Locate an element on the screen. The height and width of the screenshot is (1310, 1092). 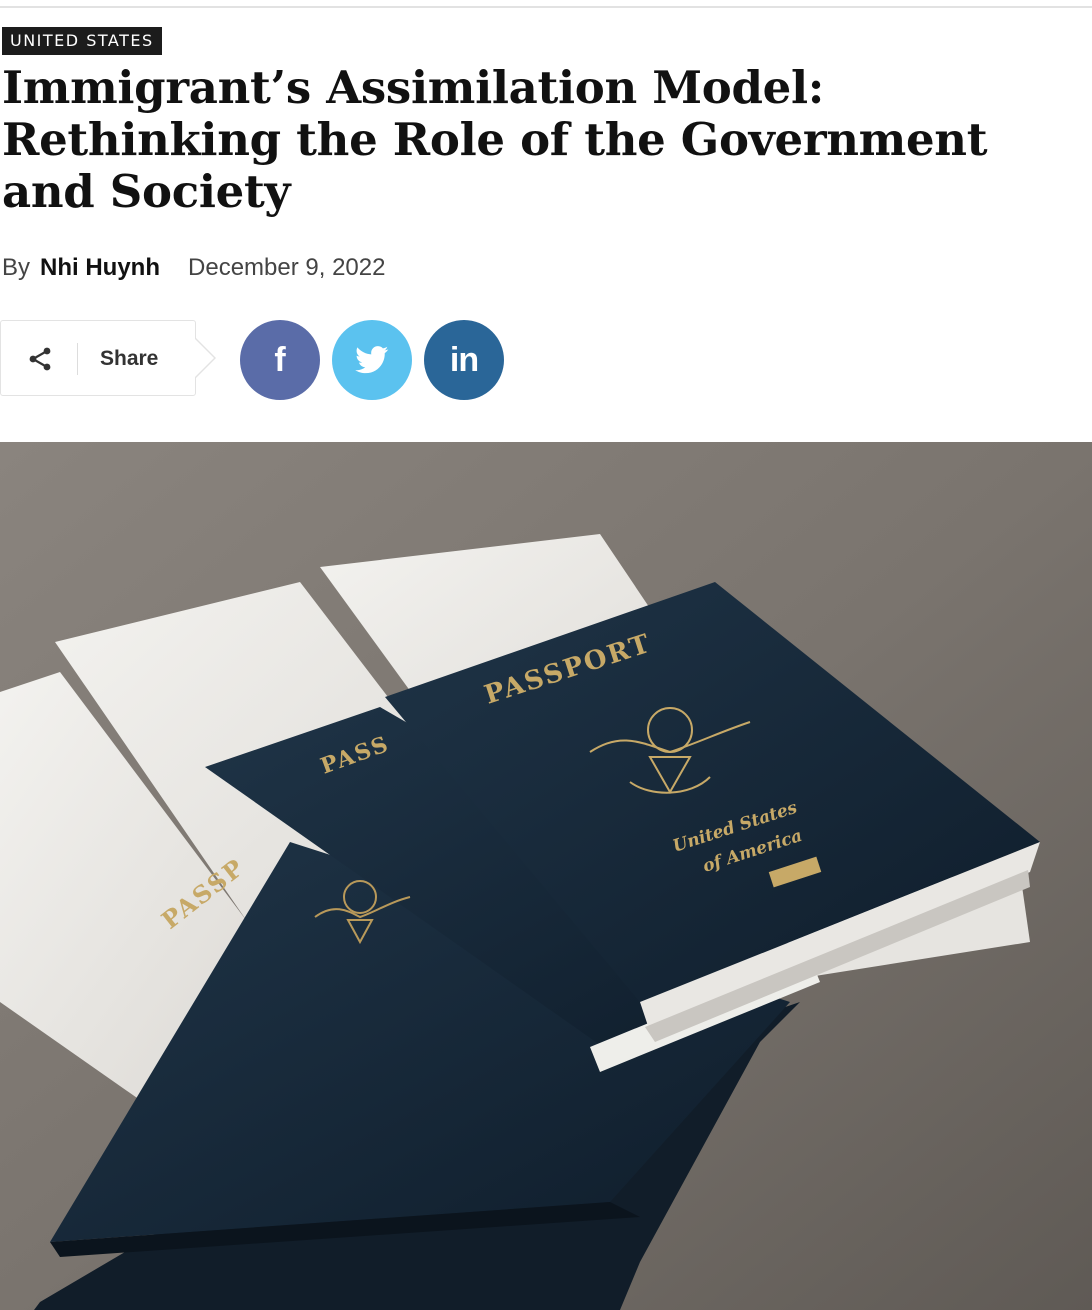
facebook-icon: f is located at coordinates (280, 359).